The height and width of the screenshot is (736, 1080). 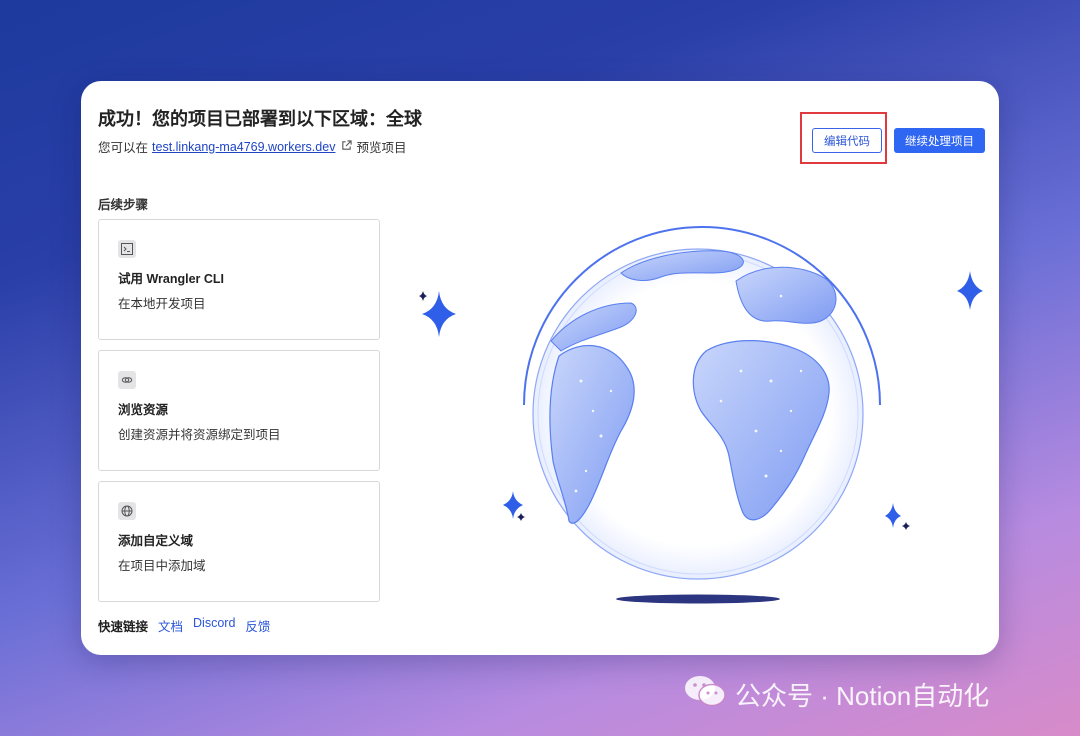 I want to click on watermark-text: 公众号 · Notion自动化, so click(x=862, y=696).